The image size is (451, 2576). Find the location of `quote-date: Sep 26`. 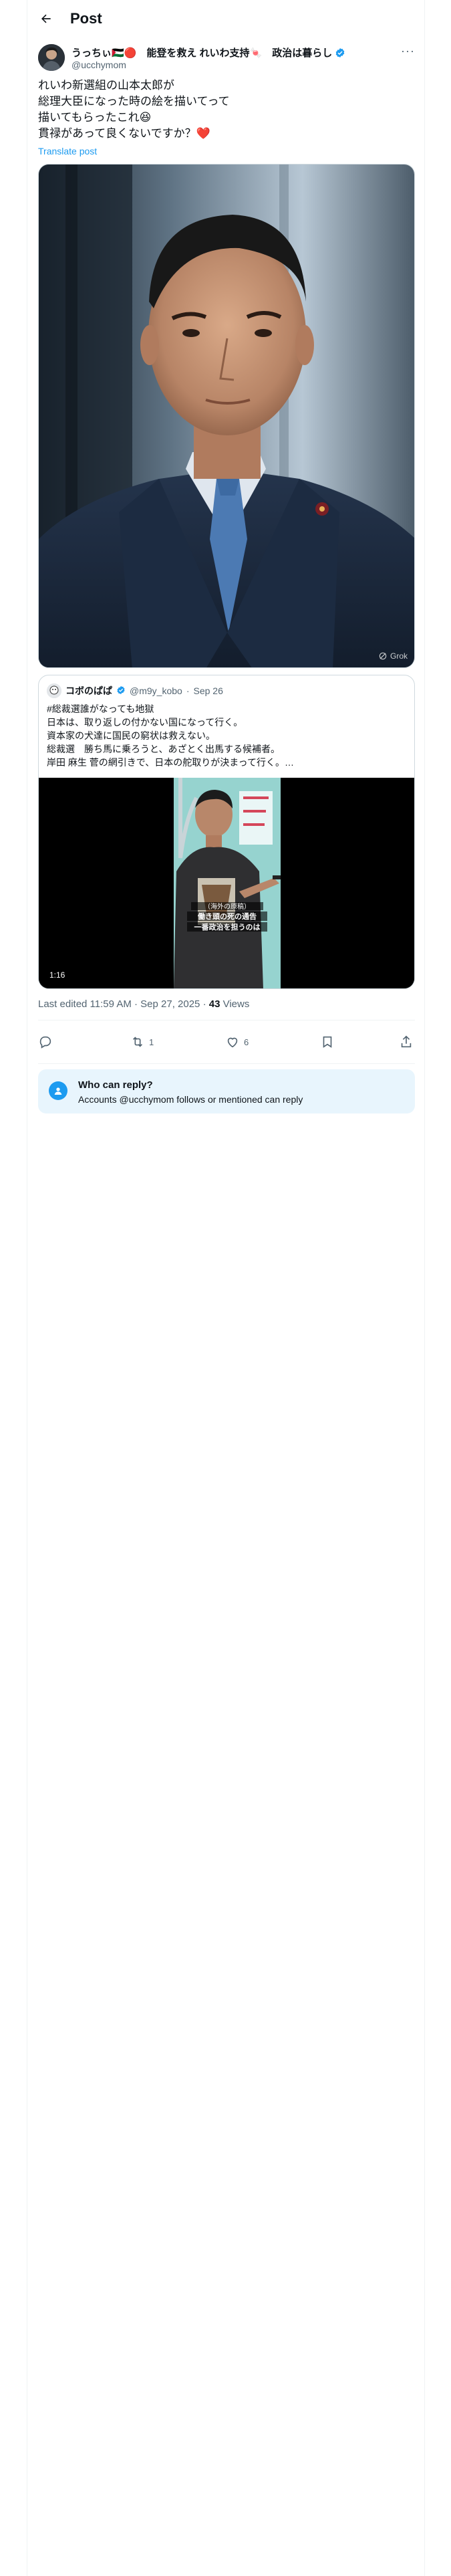

quote-date: Sep 26 is located at coordinates (208, 690).